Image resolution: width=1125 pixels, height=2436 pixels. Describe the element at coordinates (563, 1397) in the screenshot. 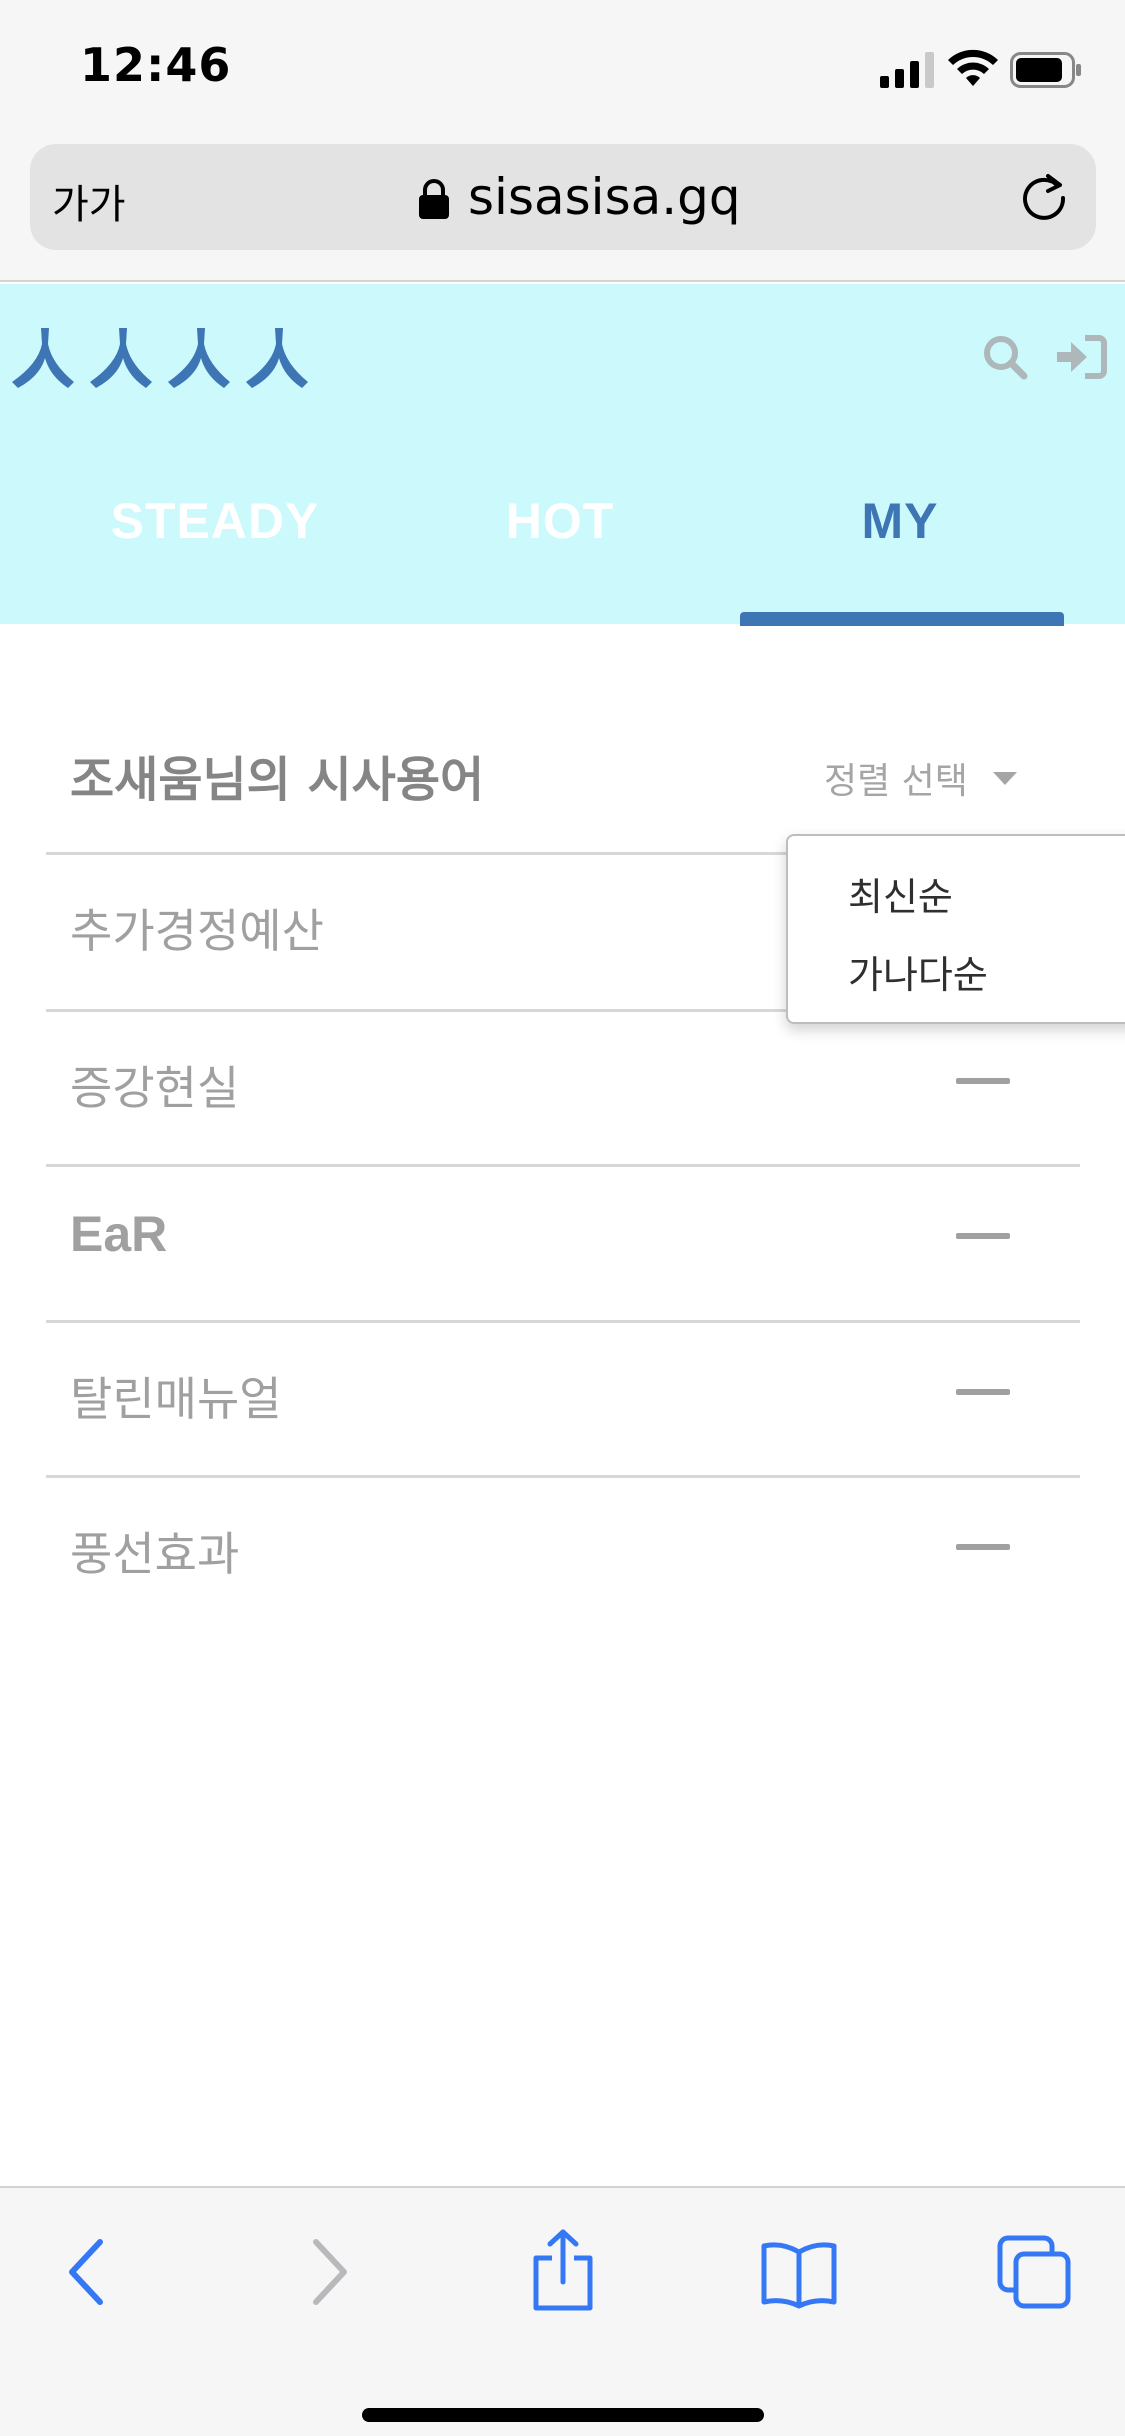

I see `list-item: 탈린매뉴얼` at that location.